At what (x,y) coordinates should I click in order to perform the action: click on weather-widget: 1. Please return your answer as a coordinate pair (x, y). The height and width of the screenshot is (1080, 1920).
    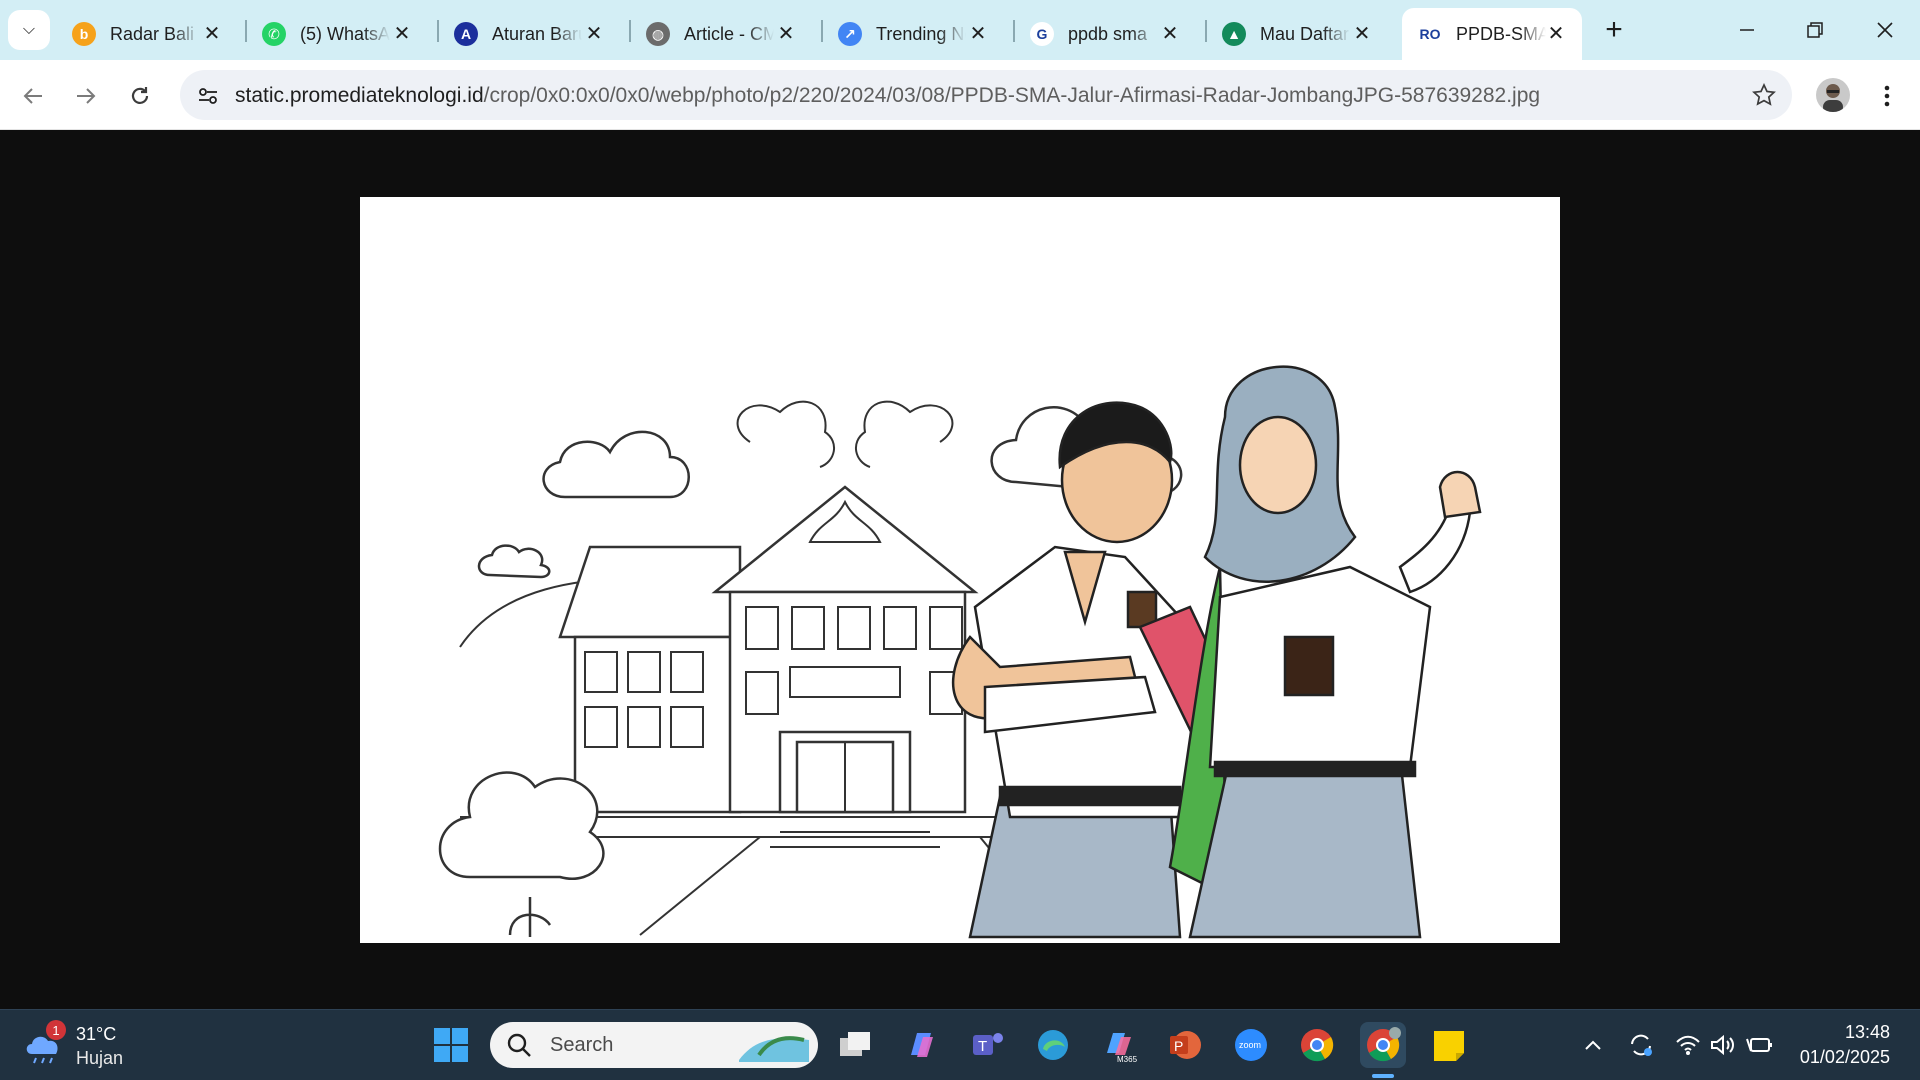
    Looking at the image, I should click on (45, 1043).